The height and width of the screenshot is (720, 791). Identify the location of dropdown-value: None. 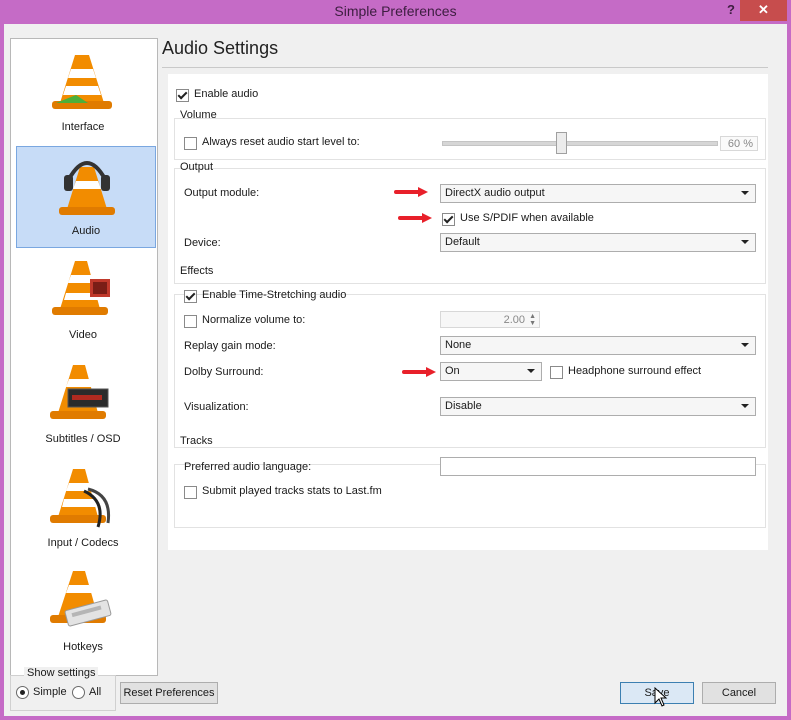
(458, 345).